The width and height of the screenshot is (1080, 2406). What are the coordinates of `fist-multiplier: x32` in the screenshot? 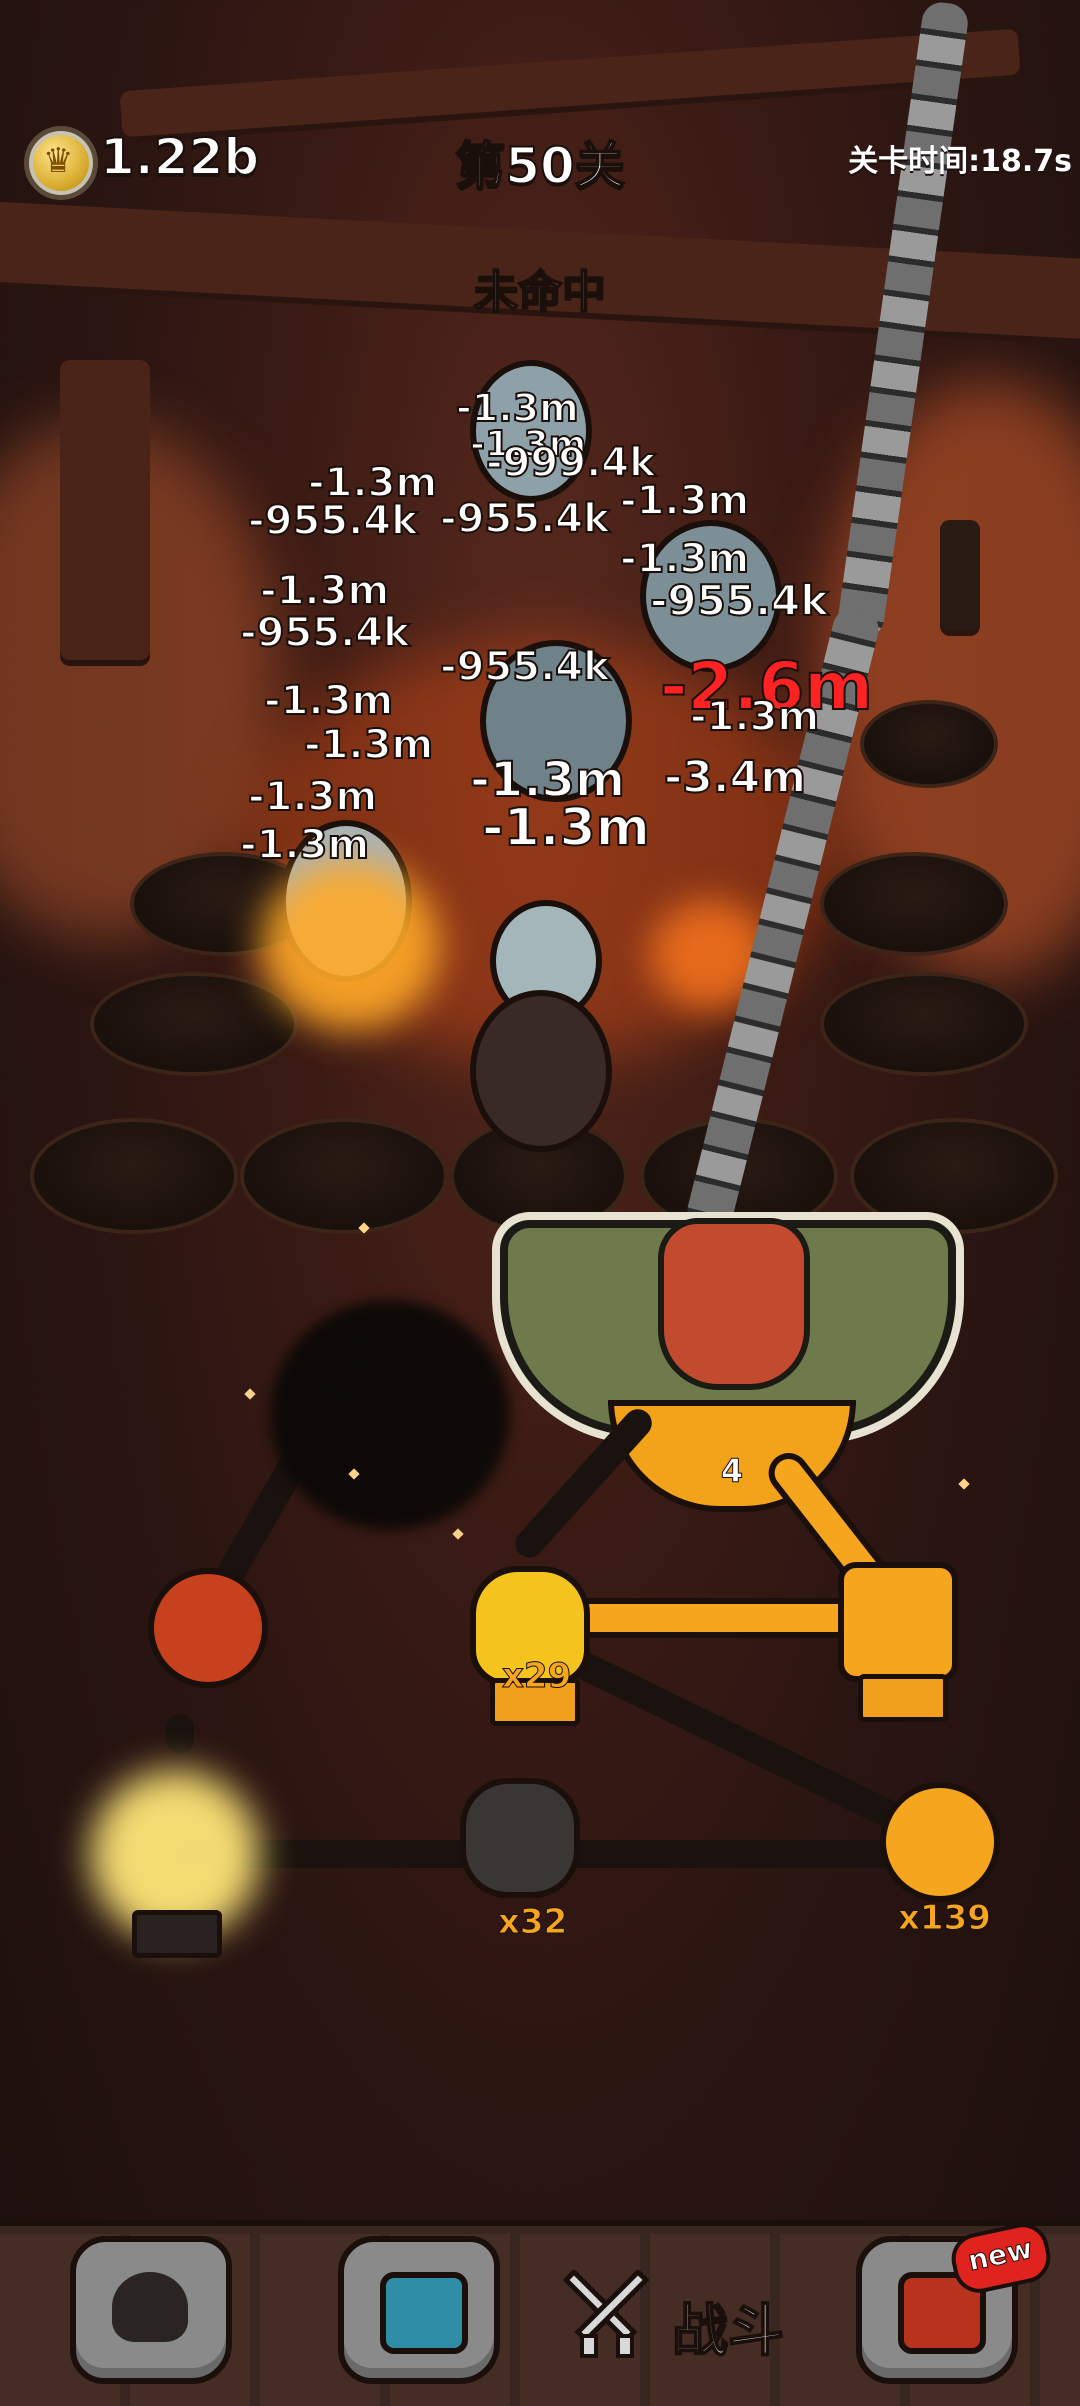 It's located at (532, 1922).